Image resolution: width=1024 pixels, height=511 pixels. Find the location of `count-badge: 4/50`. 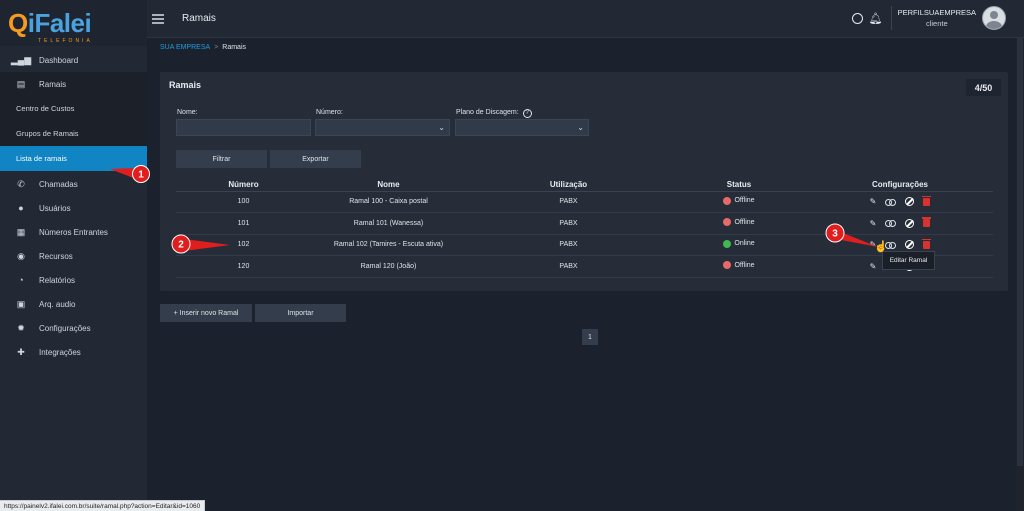

count-badge: 4/50 is located at coordinates (983, 87).